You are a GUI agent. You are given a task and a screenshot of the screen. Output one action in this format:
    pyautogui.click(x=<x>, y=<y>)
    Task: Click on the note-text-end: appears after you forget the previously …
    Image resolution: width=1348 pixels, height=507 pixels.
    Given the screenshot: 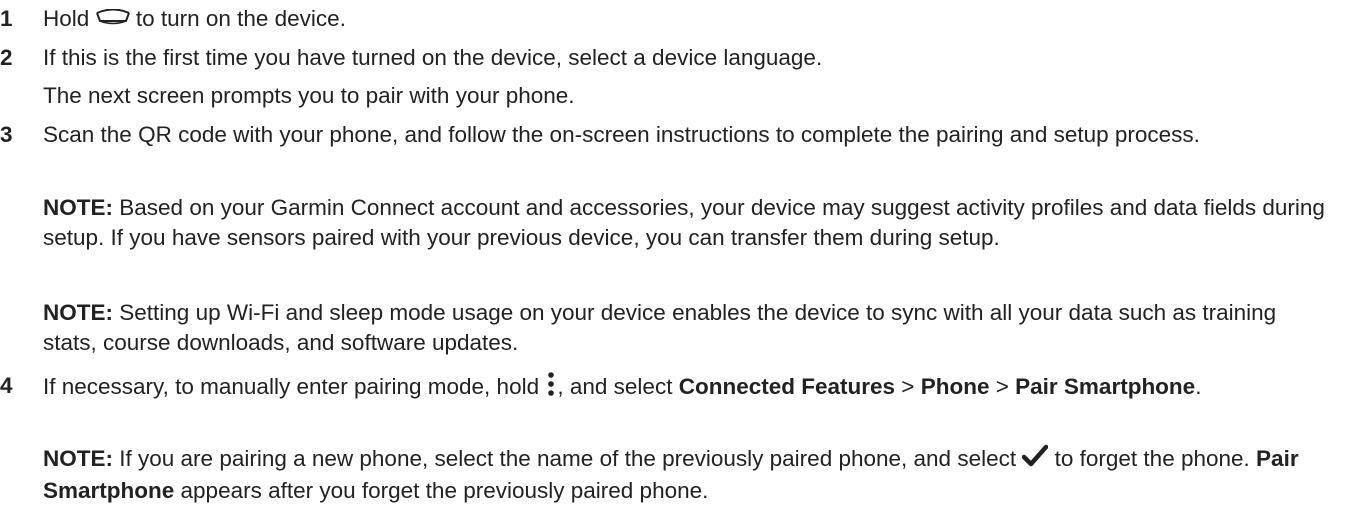 What is the action you would take?
    pyautogui.click(x=444, y=491)
    